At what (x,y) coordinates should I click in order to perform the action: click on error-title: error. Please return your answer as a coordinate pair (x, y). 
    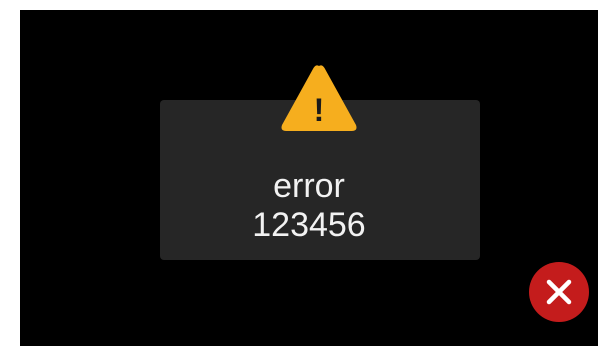
    Looking at the image, I should click on (309, 186).